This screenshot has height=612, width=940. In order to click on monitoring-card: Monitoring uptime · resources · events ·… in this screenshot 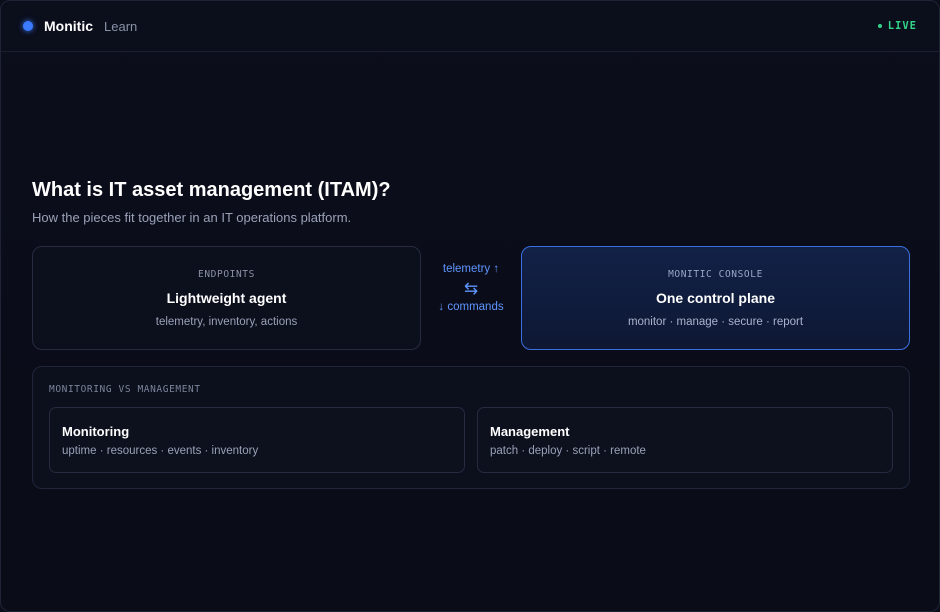, I will do `click(257, 440)`.